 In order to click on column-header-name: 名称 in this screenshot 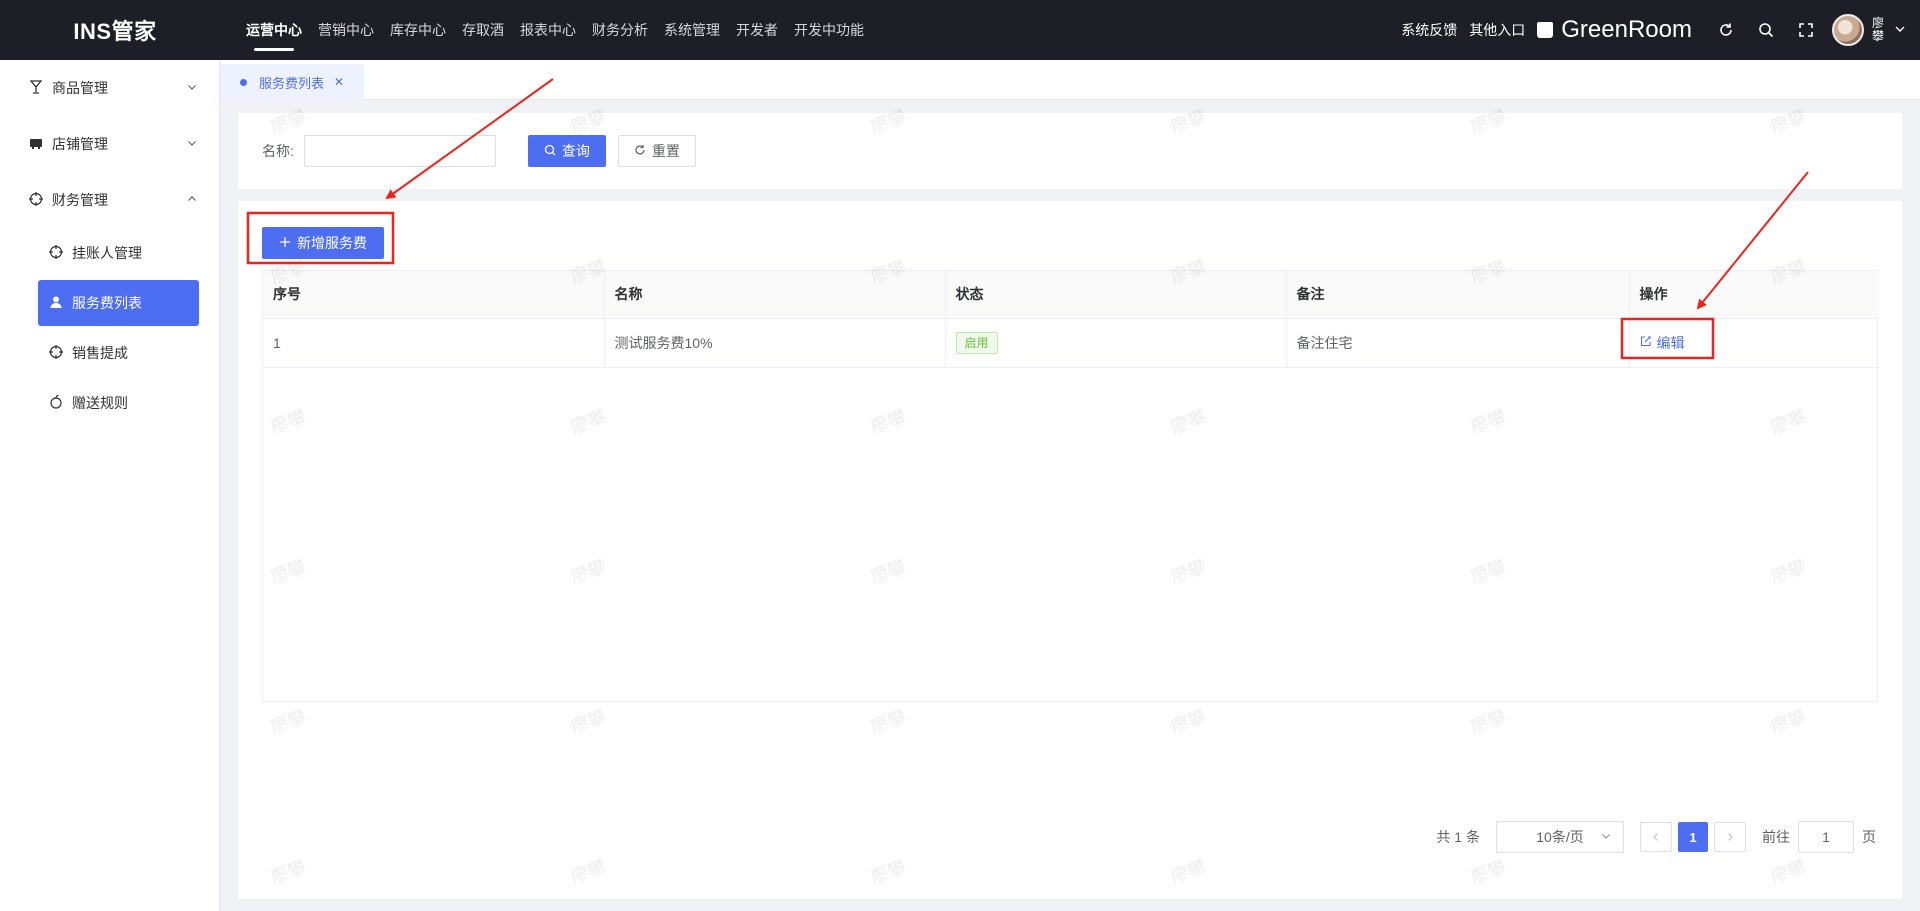, I will do `click(775, 295)`.